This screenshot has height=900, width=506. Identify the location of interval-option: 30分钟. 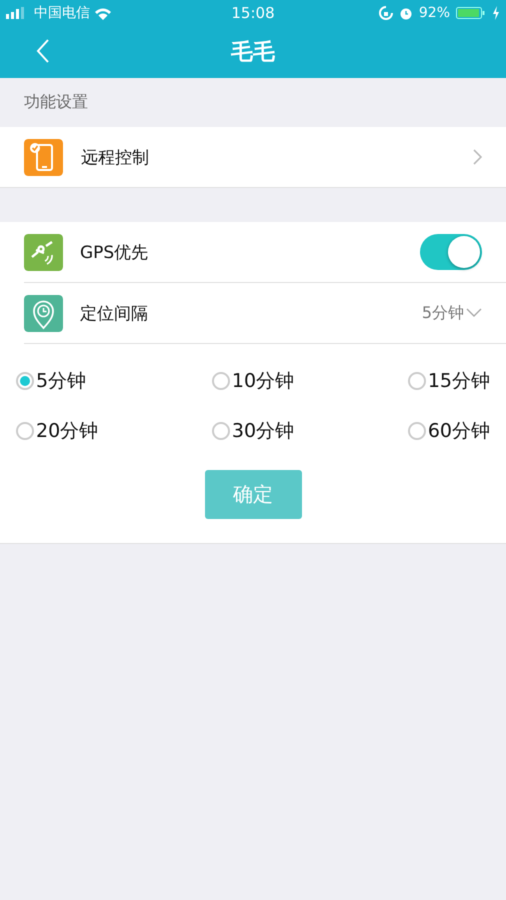
(253, 431).